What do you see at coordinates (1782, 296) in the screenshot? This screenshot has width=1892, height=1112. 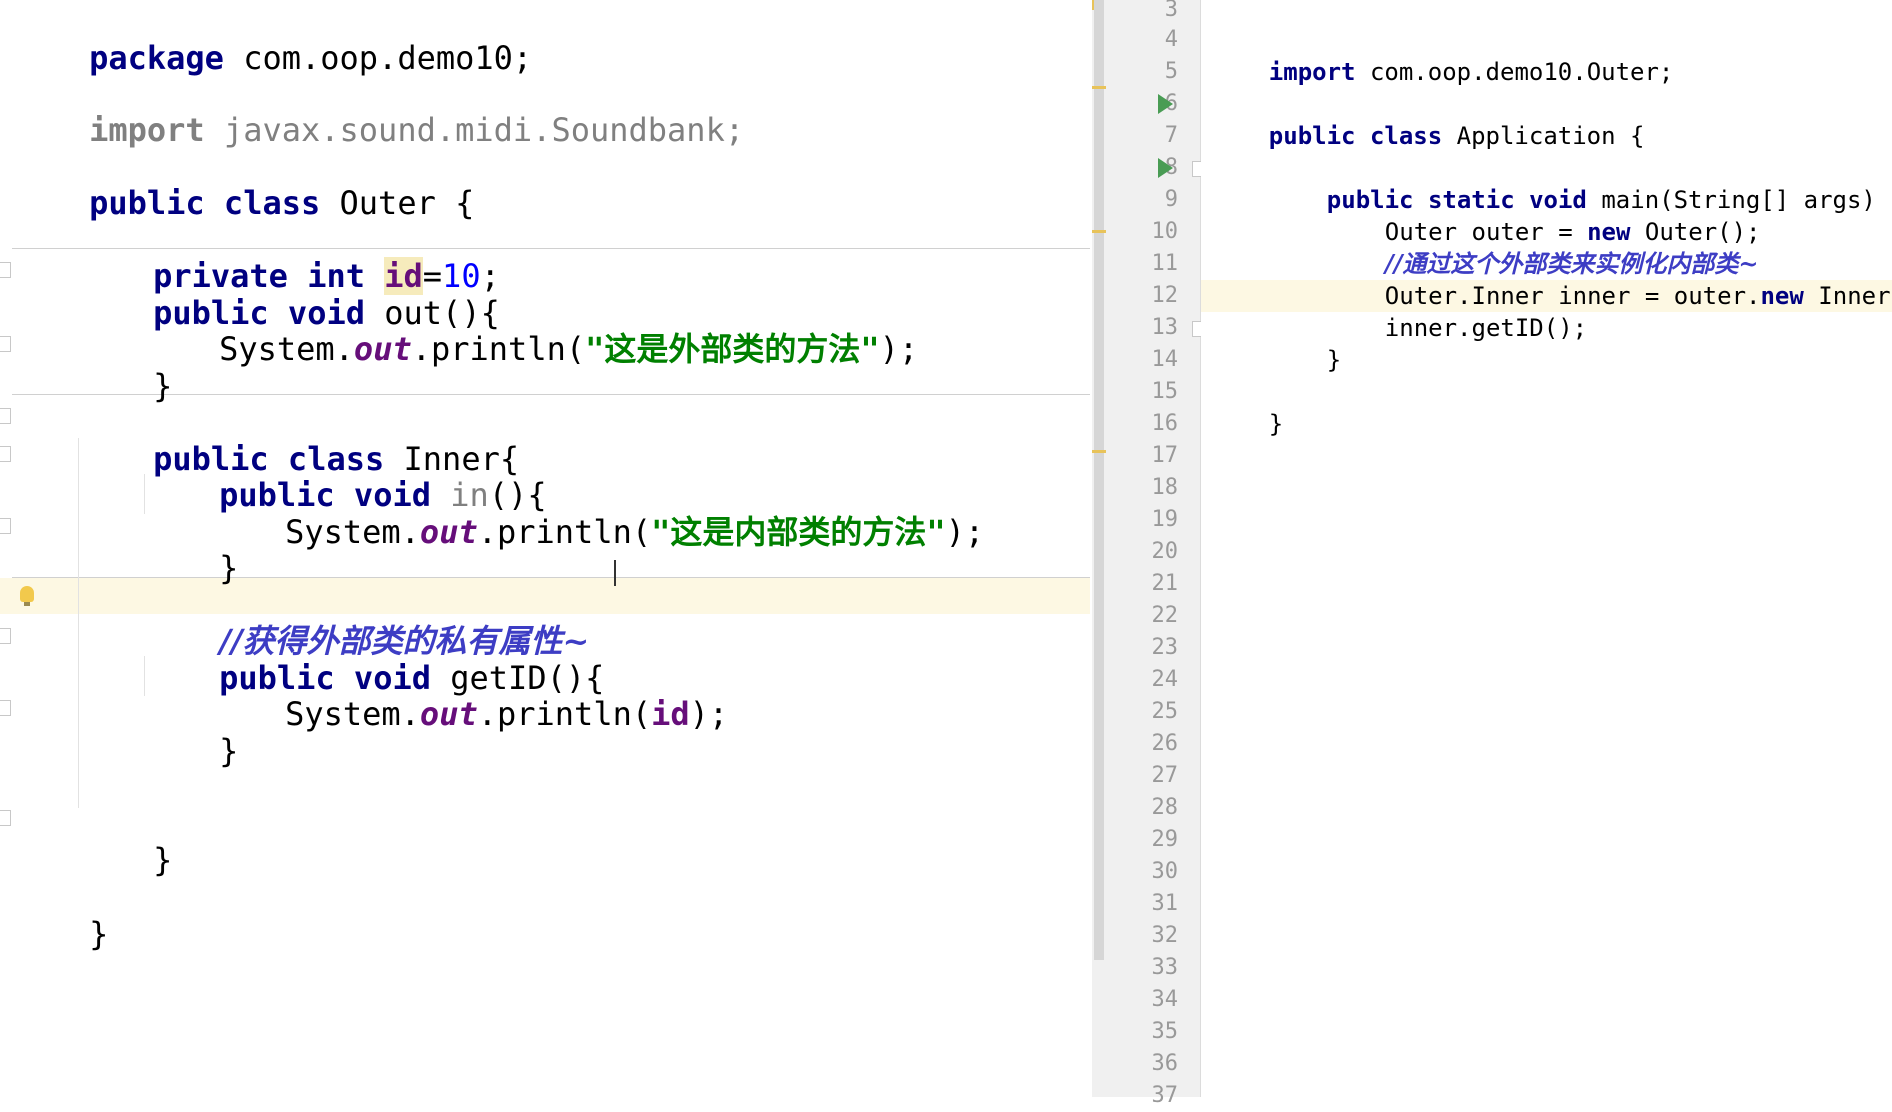 I see `keyword: new` at bounding box center [1782, 296].